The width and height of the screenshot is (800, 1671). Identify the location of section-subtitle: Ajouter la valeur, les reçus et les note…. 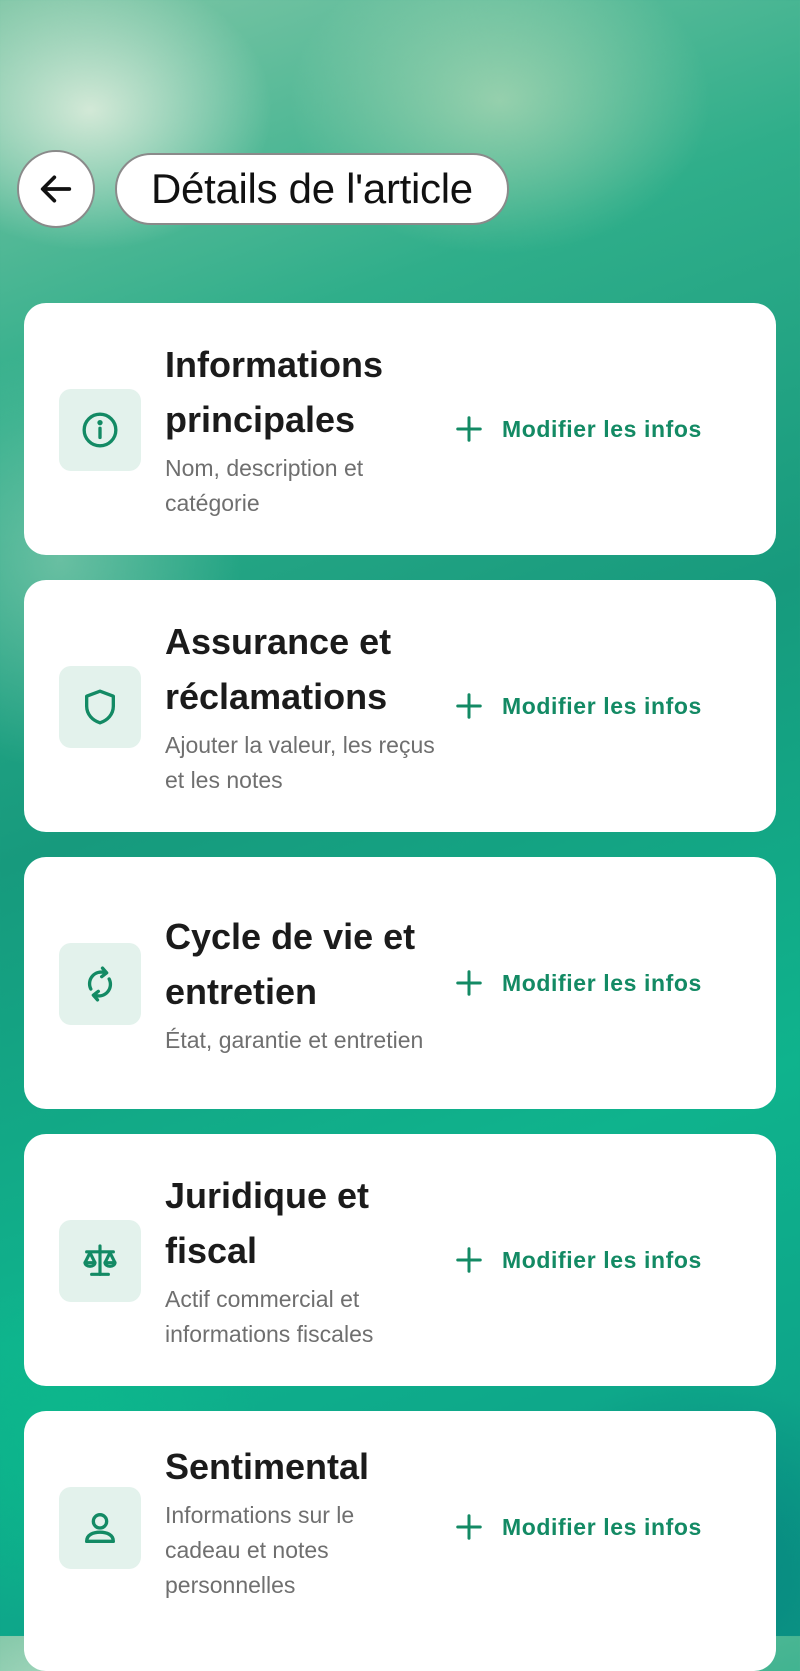
(300, 762).